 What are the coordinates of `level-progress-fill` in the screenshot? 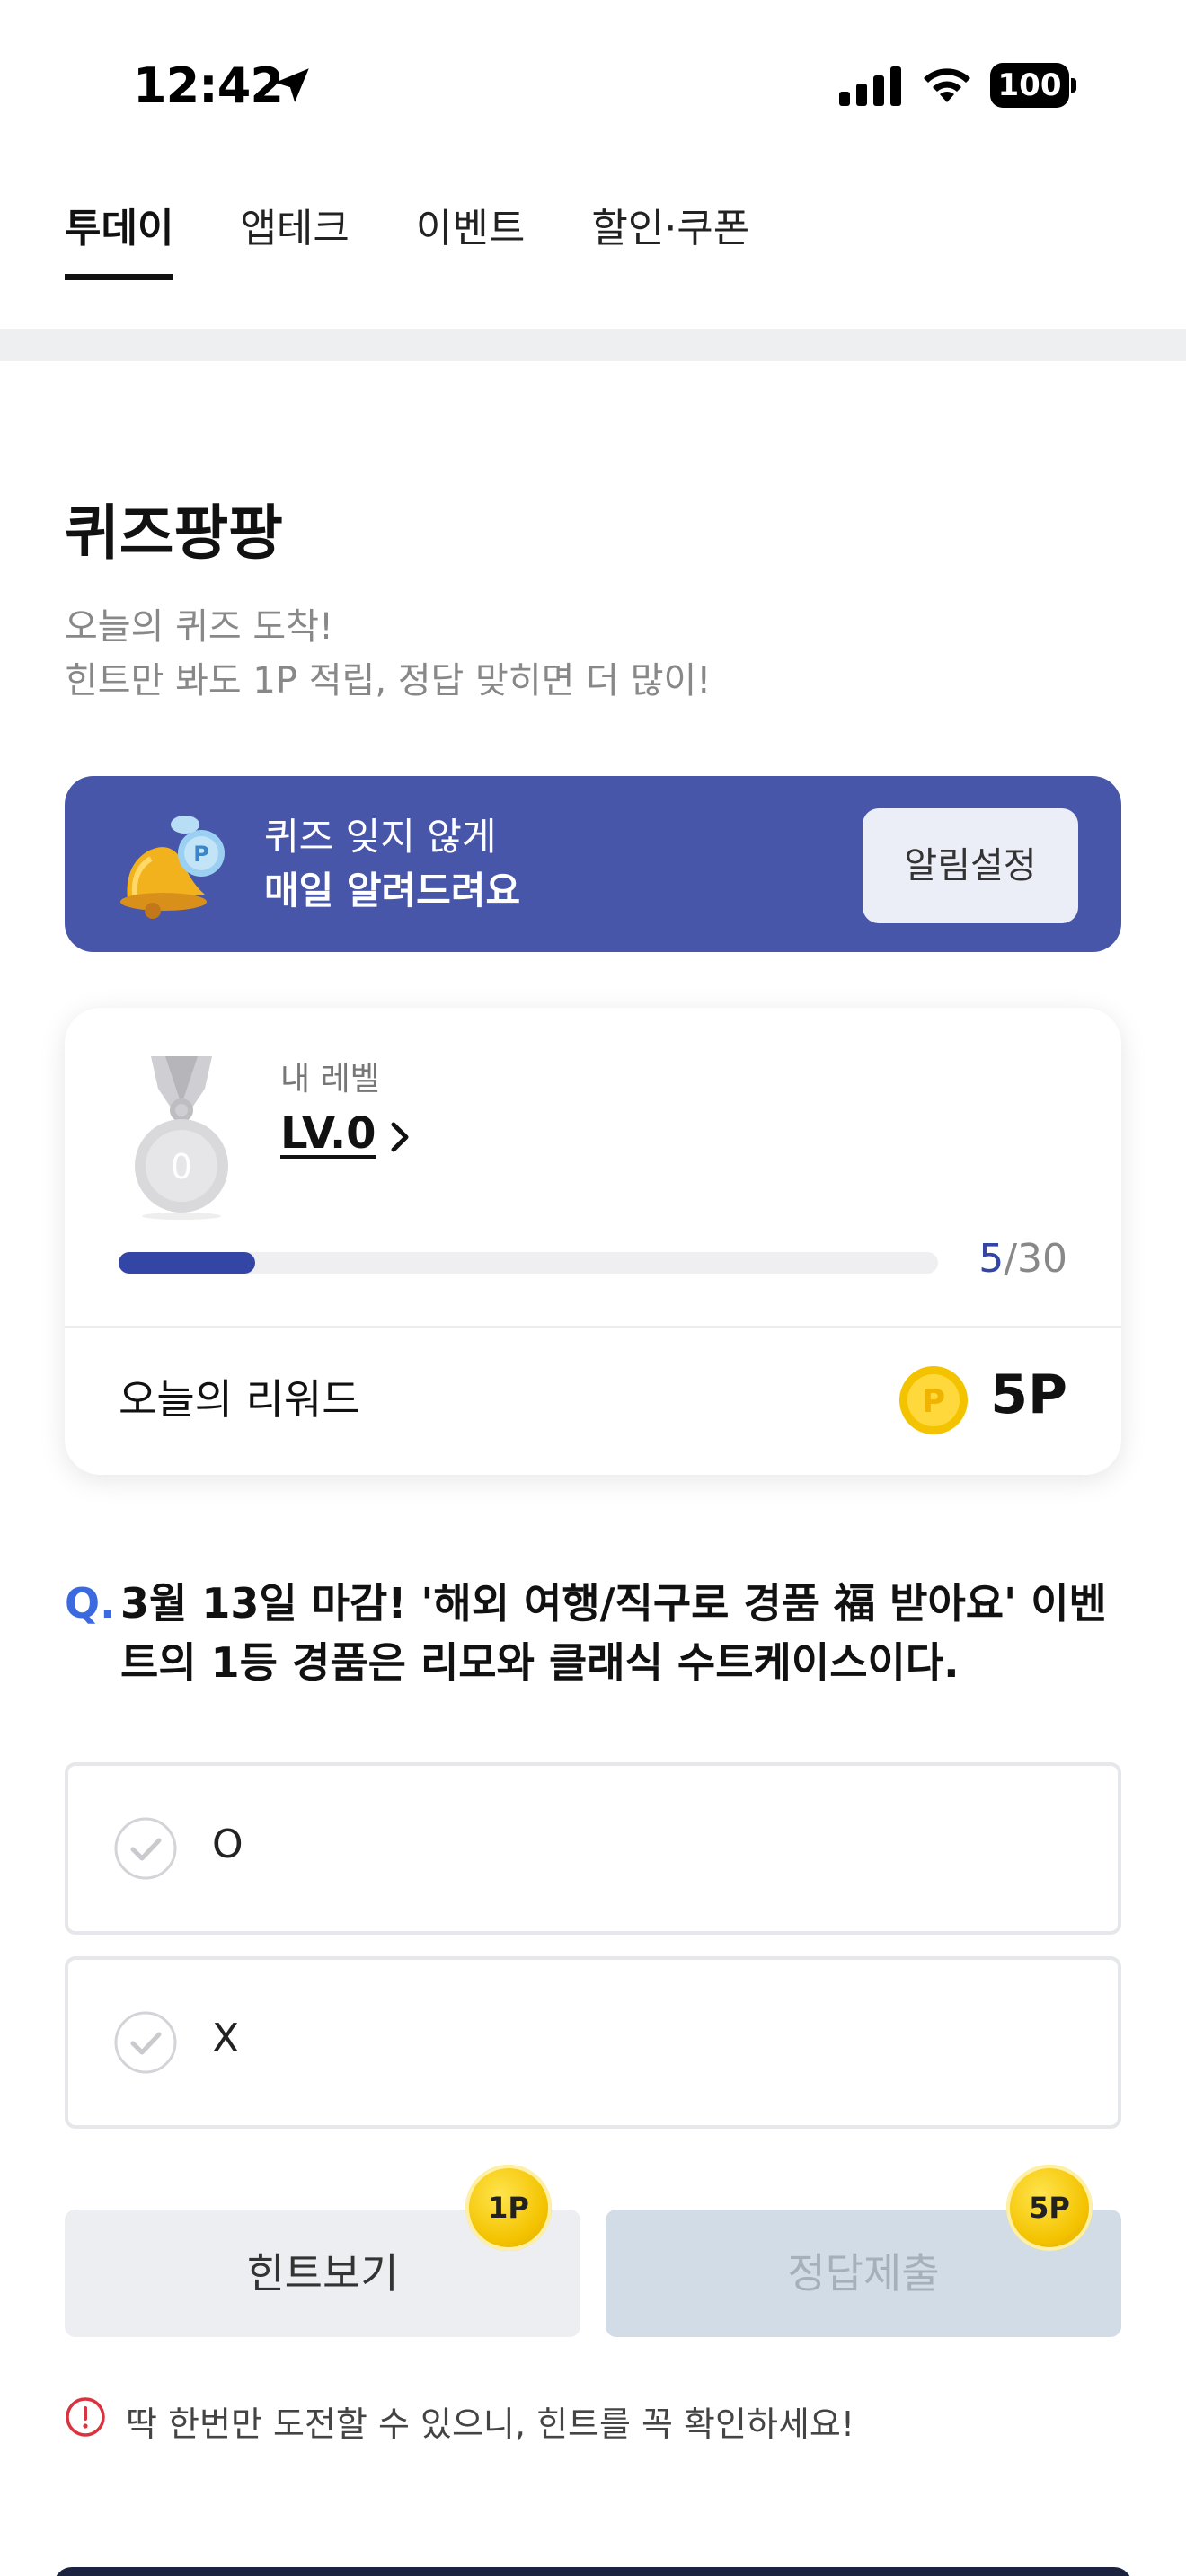 It's located at (187, 1263).